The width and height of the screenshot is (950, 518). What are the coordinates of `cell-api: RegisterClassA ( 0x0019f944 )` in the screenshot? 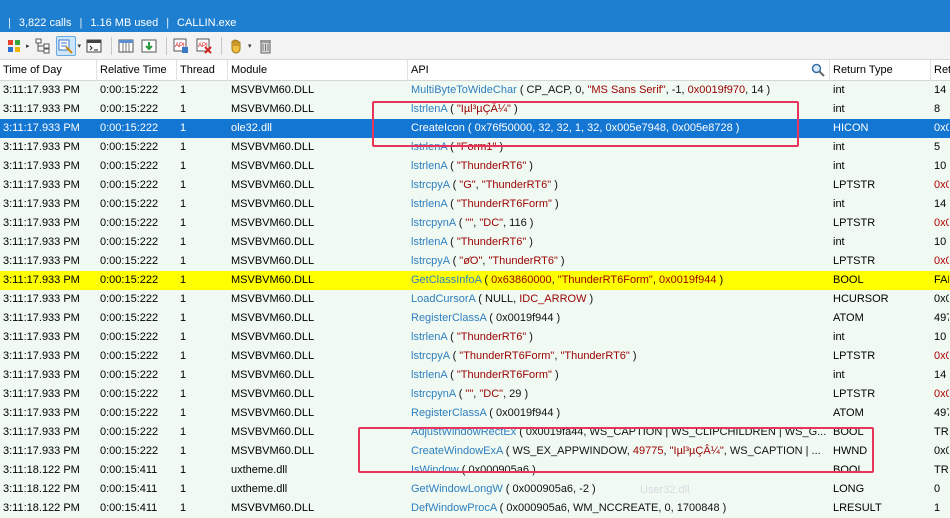 It's located at (619, 318).